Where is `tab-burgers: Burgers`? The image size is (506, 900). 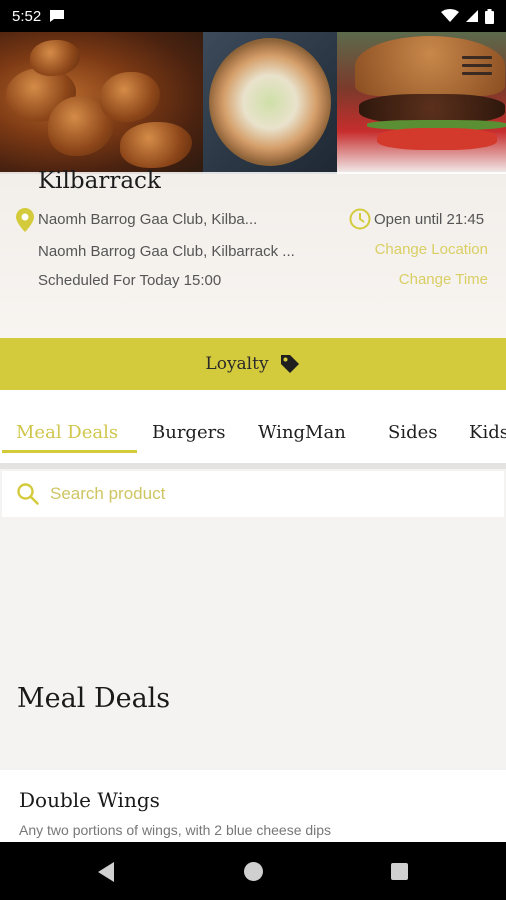 tab-burgers: Burgers is located at coordinates (188, 432).